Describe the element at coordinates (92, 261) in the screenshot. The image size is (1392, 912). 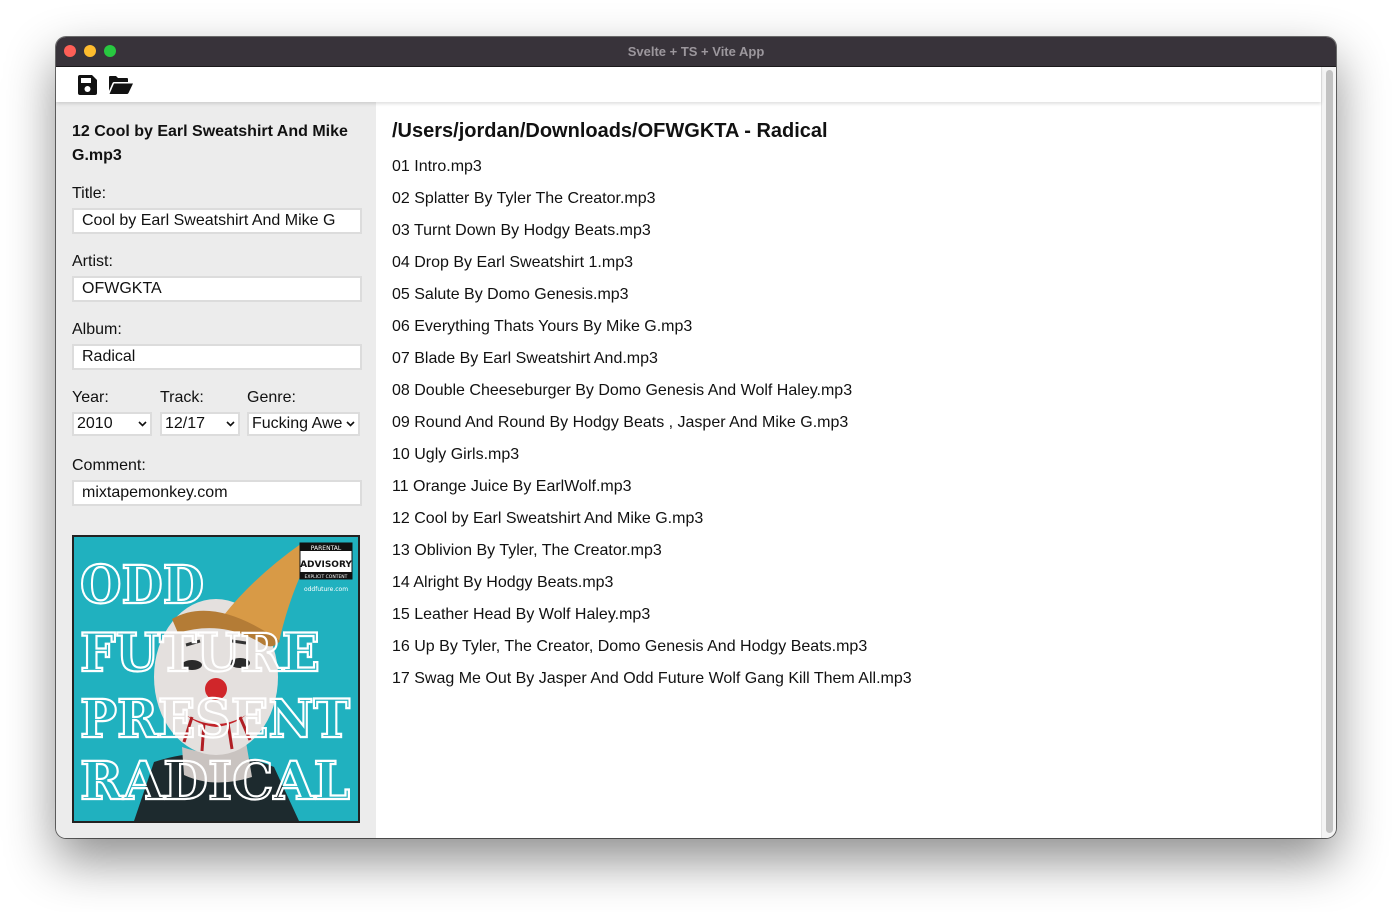
I see `artist-label: Artist:` at that location.